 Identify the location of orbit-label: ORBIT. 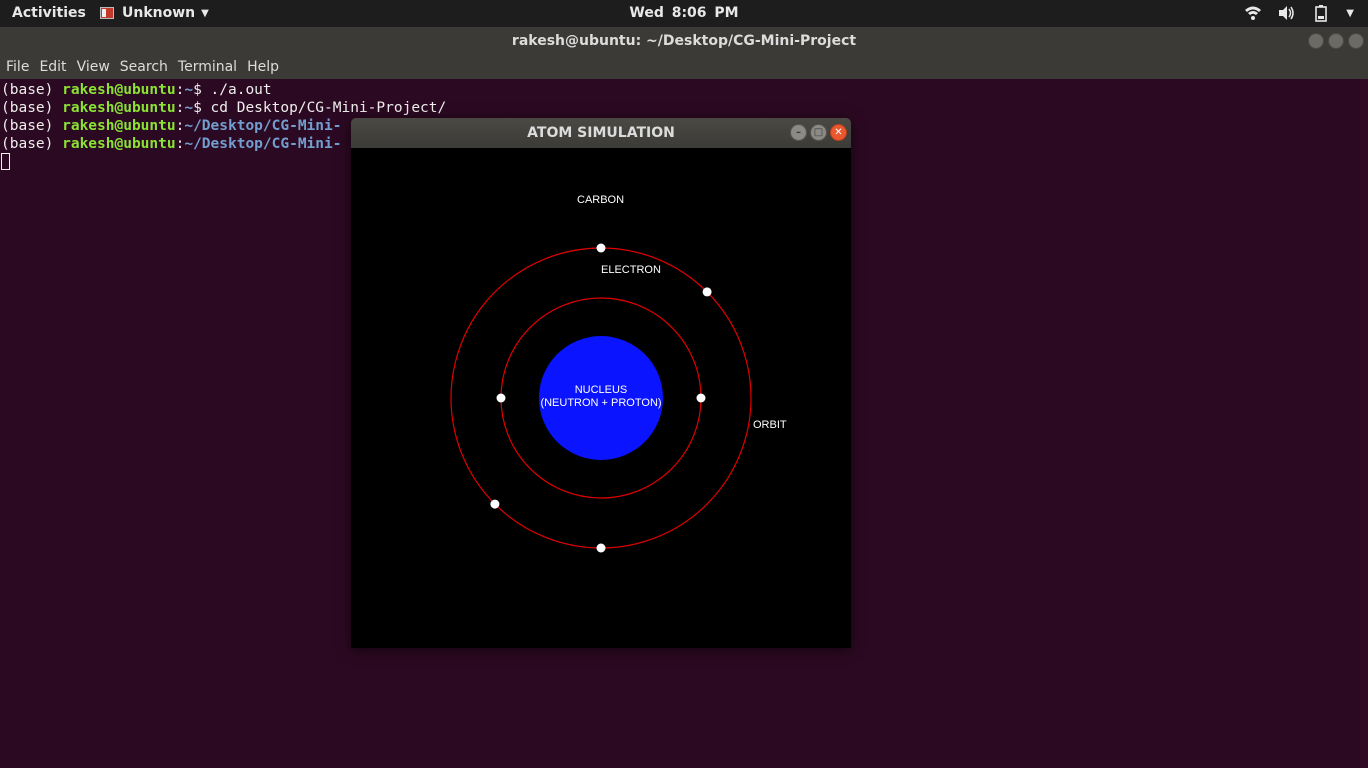
(770, 425).